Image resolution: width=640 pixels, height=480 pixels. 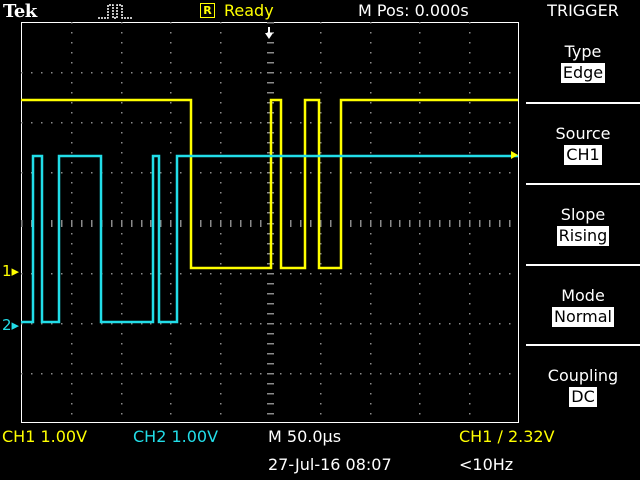 What do you see at coordinates (583, 397) in the screenshot?
I see `menu-item-value: DC` at bounding box center [583, 397].